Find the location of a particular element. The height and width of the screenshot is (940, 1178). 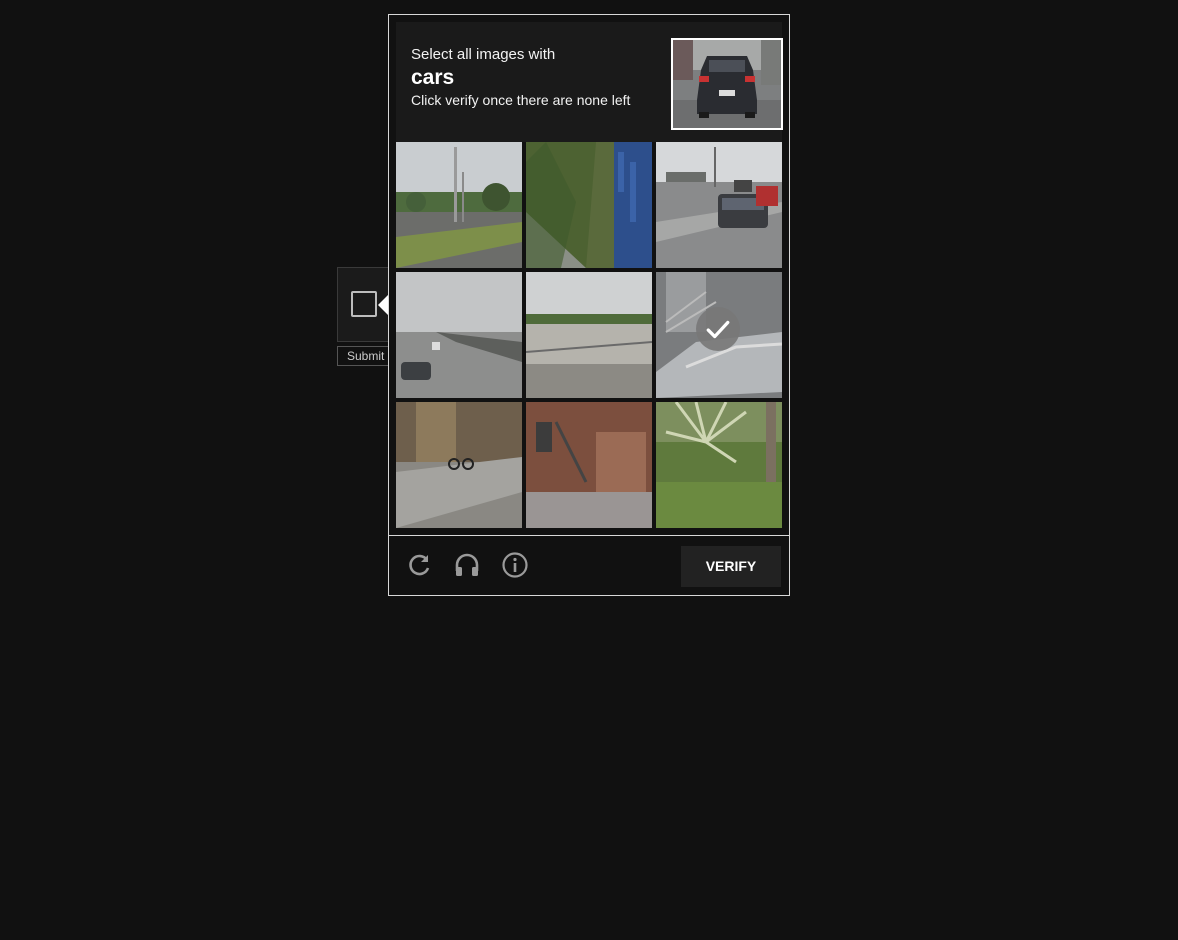

prompt-target-label: cars is located at coordinates (433, 77).